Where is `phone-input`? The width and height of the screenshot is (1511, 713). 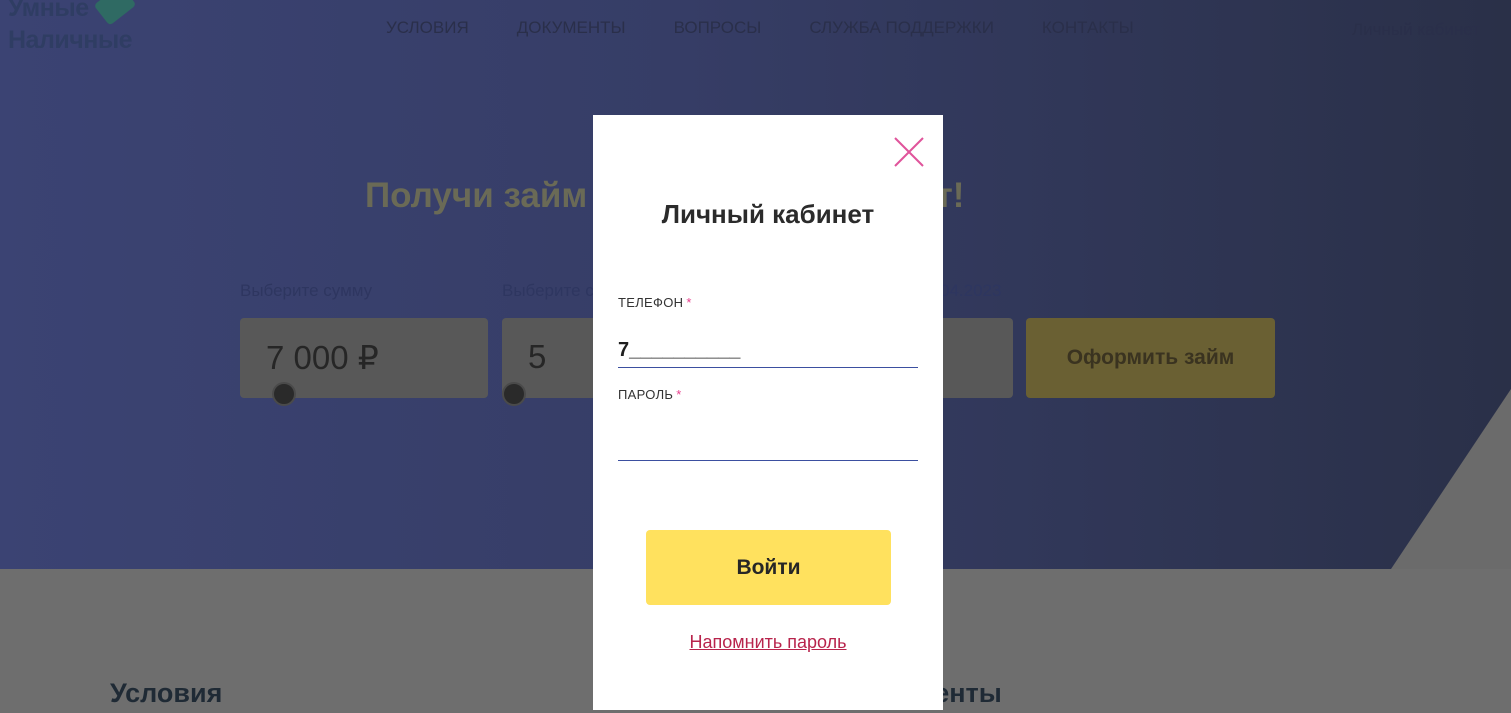
phone-input is located at coordinates (768, 351).